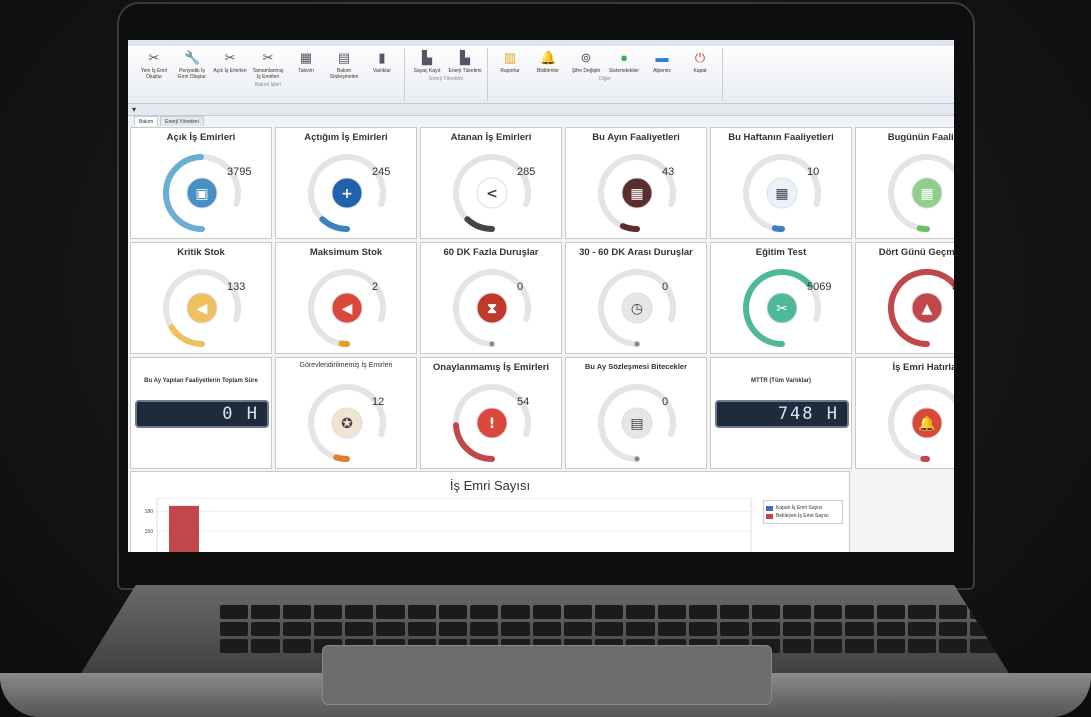 Image resolution: width=1091 pixels, height=717 pixels. Describe the element at coordinates (268, 64) in the screenshot. I see `ribbon-button: ✂ Tamamlanmış İş Emirleri` at that location.